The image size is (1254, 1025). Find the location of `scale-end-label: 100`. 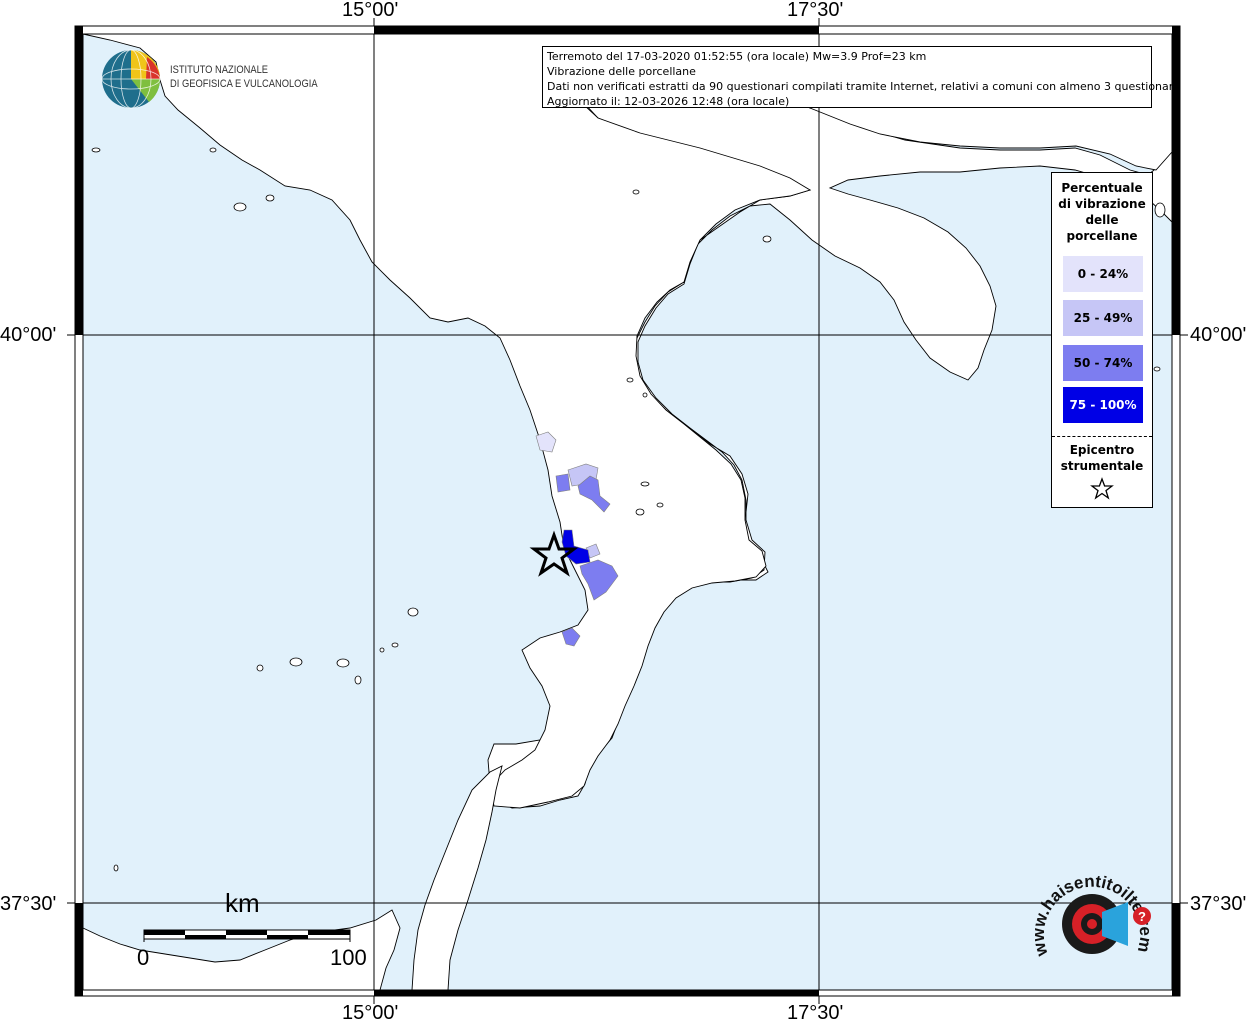

scale-end-label: 100 is located at coordinates (348, 957).